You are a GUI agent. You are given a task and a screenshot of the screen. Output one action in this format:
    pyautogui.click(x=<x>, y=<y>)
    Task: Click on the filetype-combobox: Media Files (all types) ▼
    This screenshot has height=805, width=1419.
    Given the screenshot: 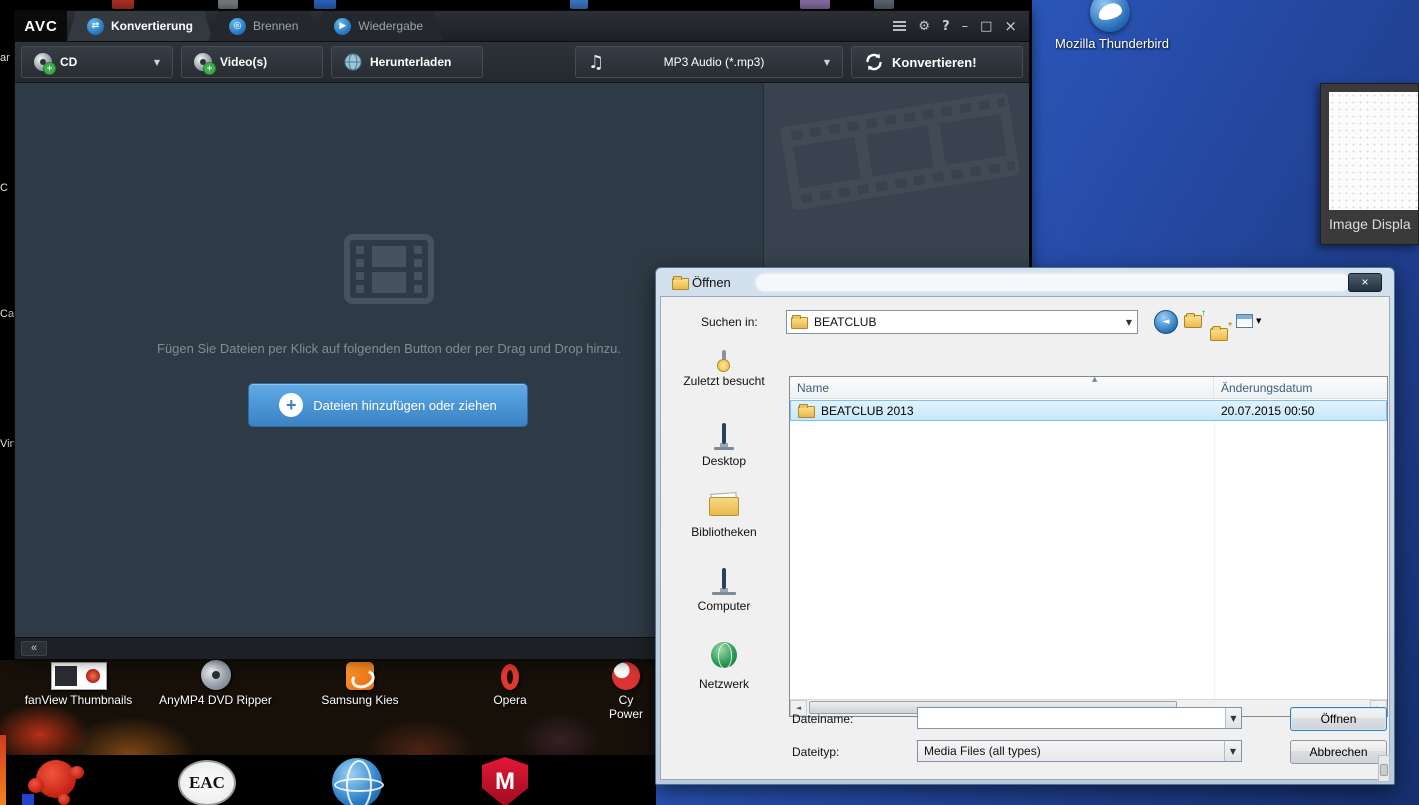 What is the action you would take?
    pyautogui.click(x=1079, y=751)
    